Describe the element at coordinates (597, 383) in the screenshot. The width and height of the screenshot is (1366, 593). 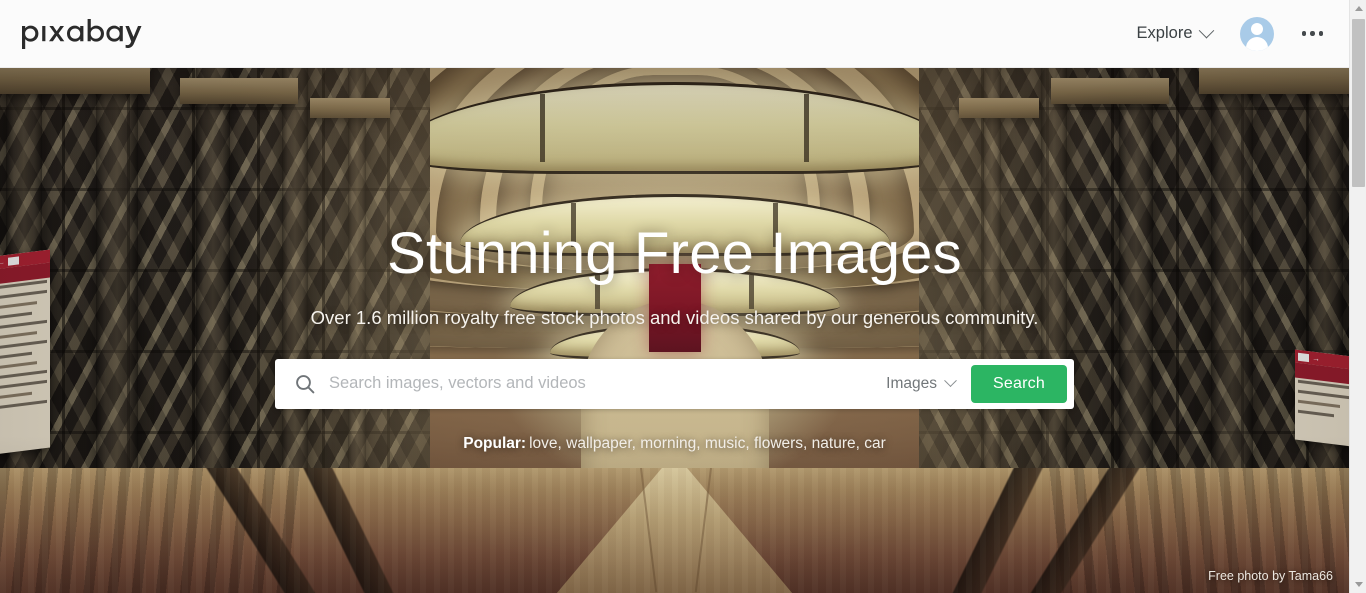
I see `search-input` at that location.